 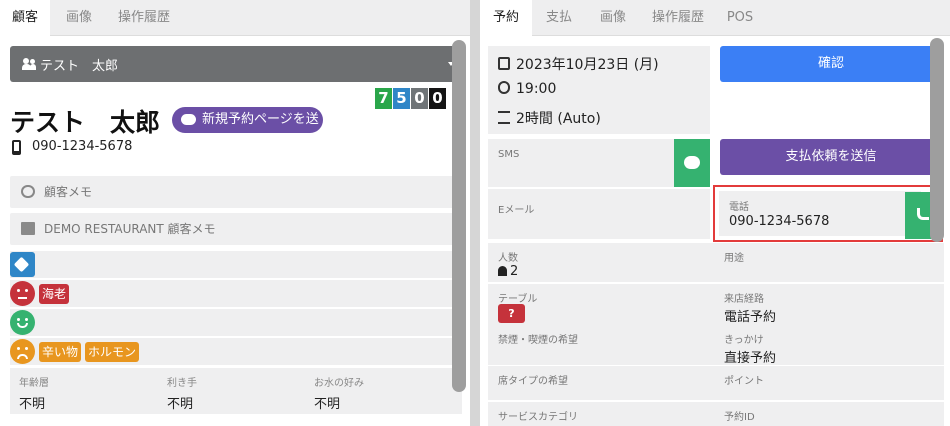 What do you see at coordinates (339, 383) in the screenshot?
I see `pref-label: お水の好み` at bounding box center [339, 383].